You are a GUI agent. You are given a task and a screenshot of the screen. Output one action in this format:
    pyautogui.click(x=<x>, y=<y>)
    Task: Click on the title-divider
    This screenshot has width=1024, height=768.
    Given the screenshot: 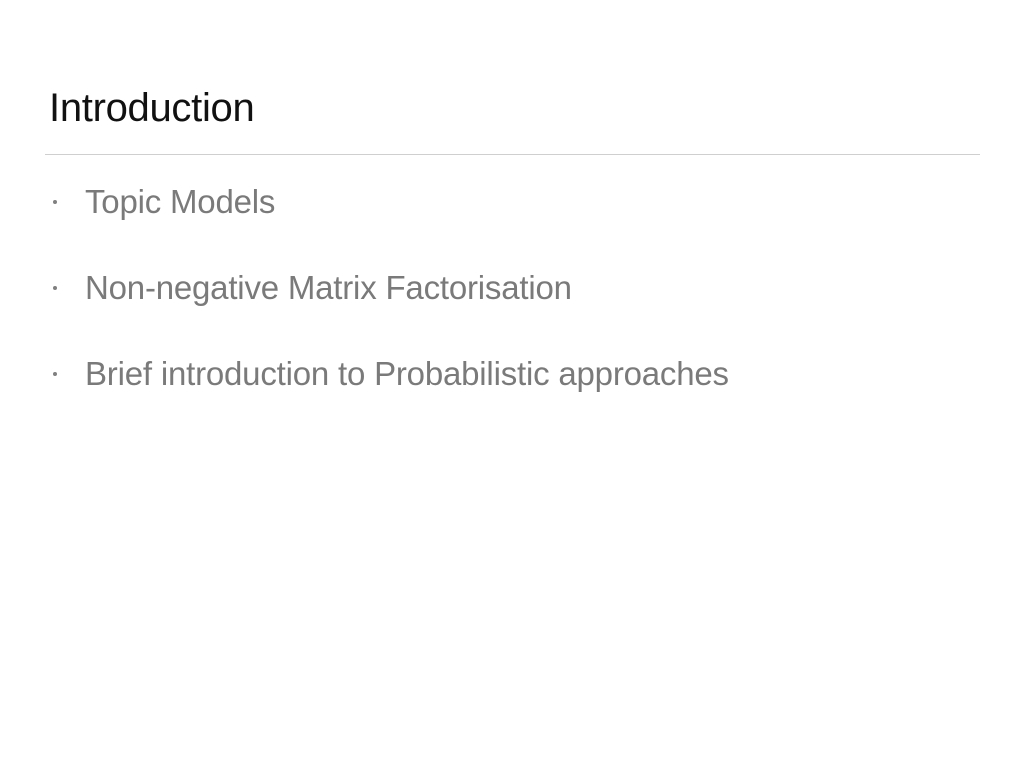 What is the action you would take?
    pyautogui.click(x=512, y=154)
    